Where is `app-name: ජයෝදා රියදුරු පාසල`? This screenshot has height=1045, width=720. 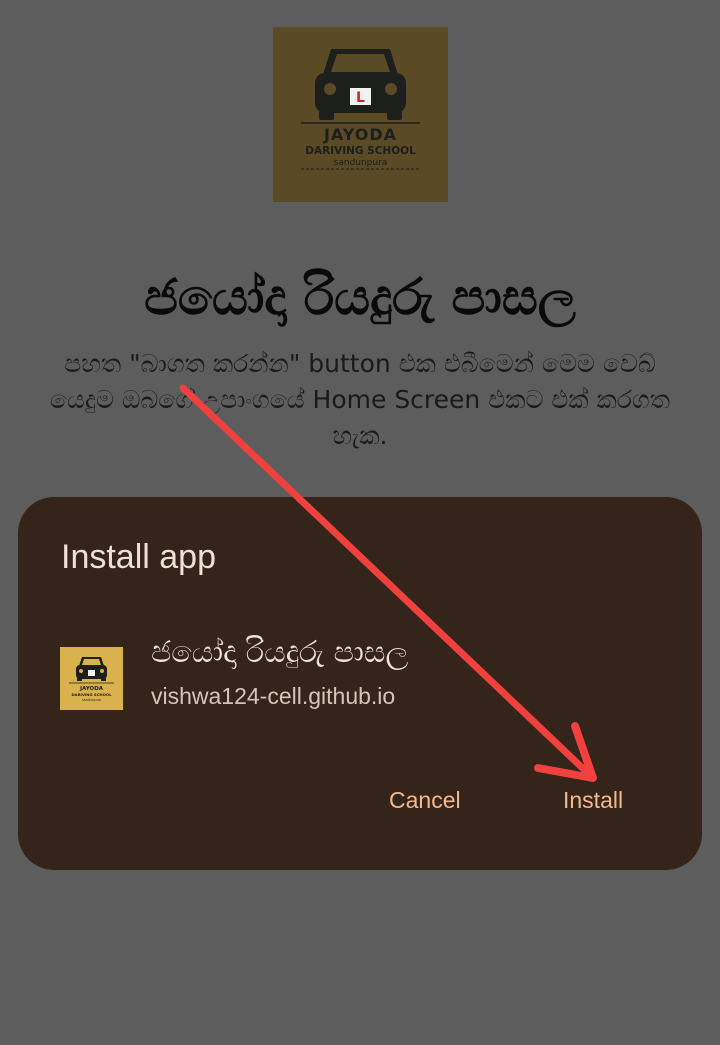
app-name: ජයෝදා රියදුරු පාසල is located at coordinates (280, 652).